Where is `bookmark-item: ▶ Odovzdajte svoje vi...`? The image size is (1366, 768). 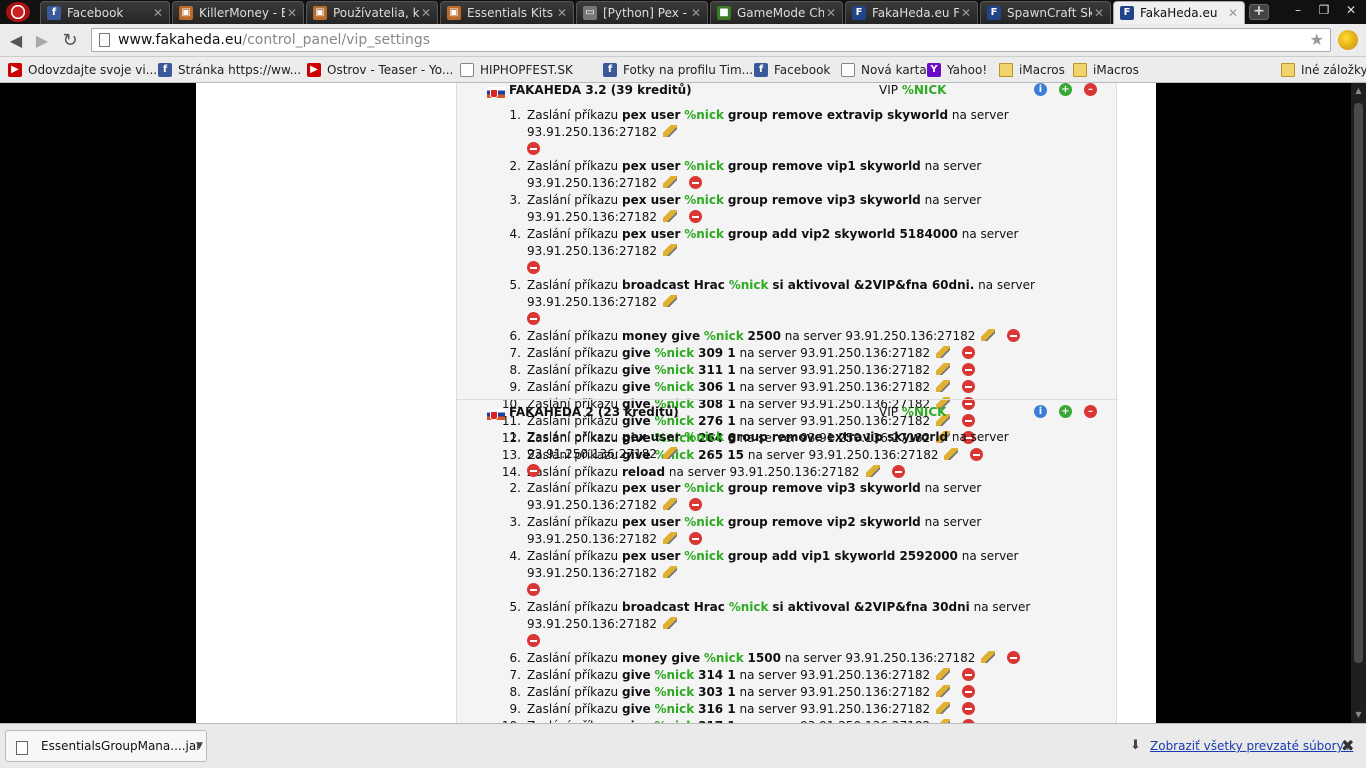
bookmark-item: ▶ Odovzdajte svoje vi... is located at coordinates (82, 70).